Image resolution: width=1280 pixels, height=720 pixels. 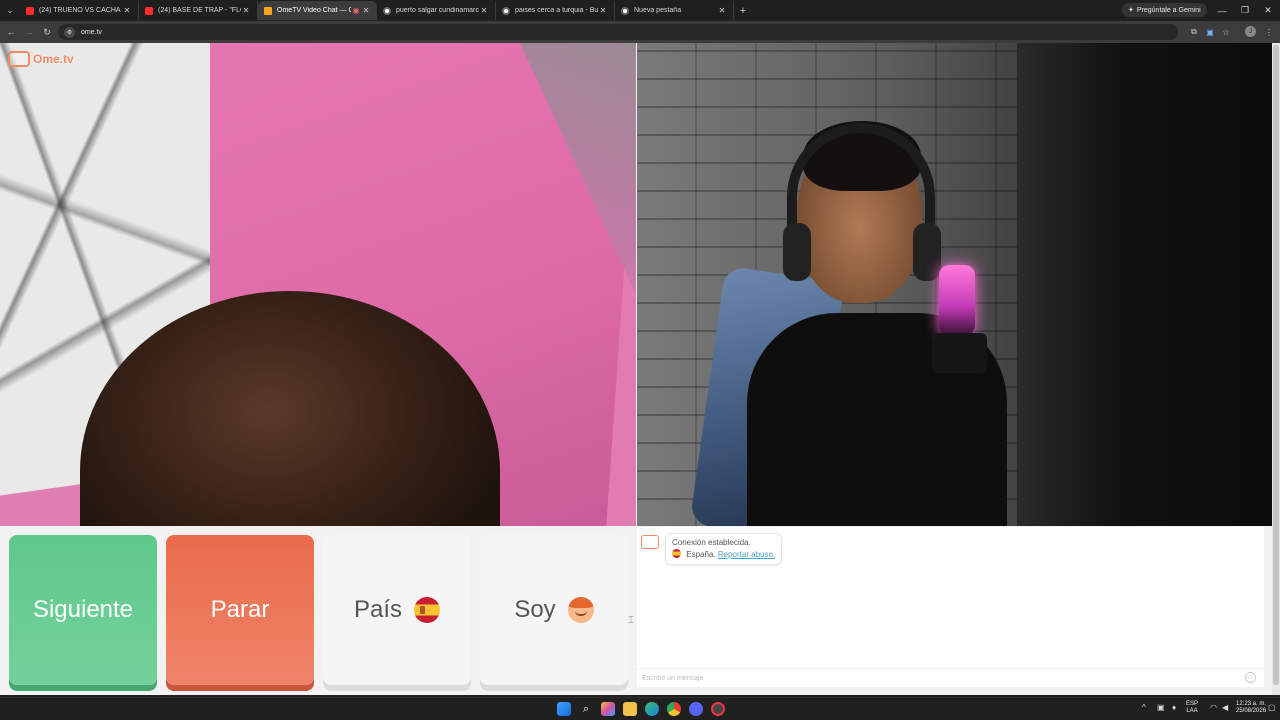 I want to click on tab-title: puerto salgar cundinamarca - B, so click(x=437, y=10).